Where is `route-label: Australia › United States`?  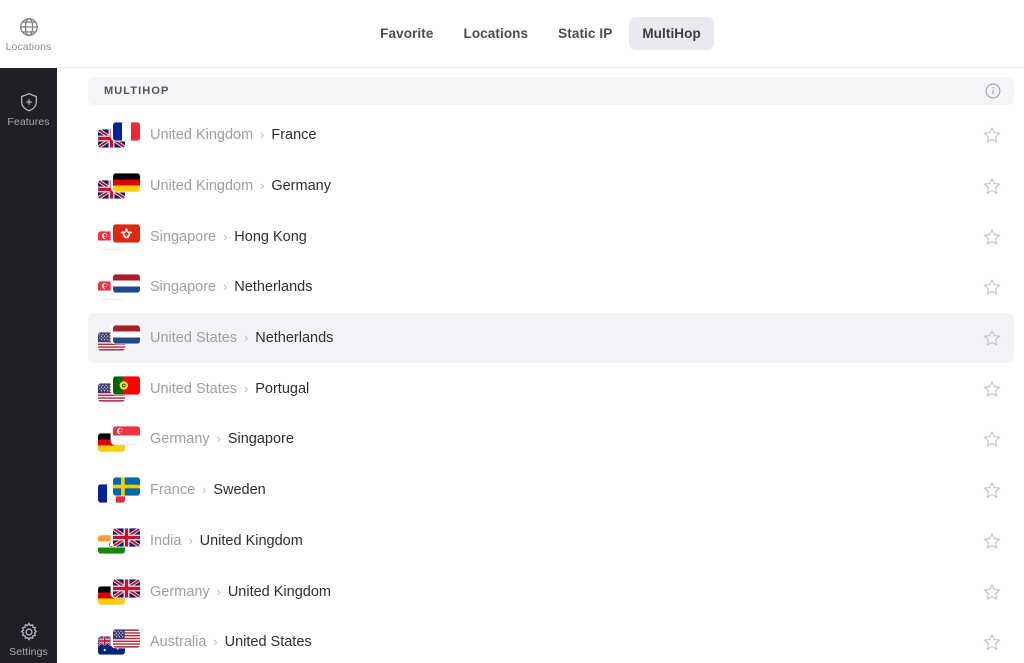 route-label: Australia › United States is located at coordinates (231, 642).